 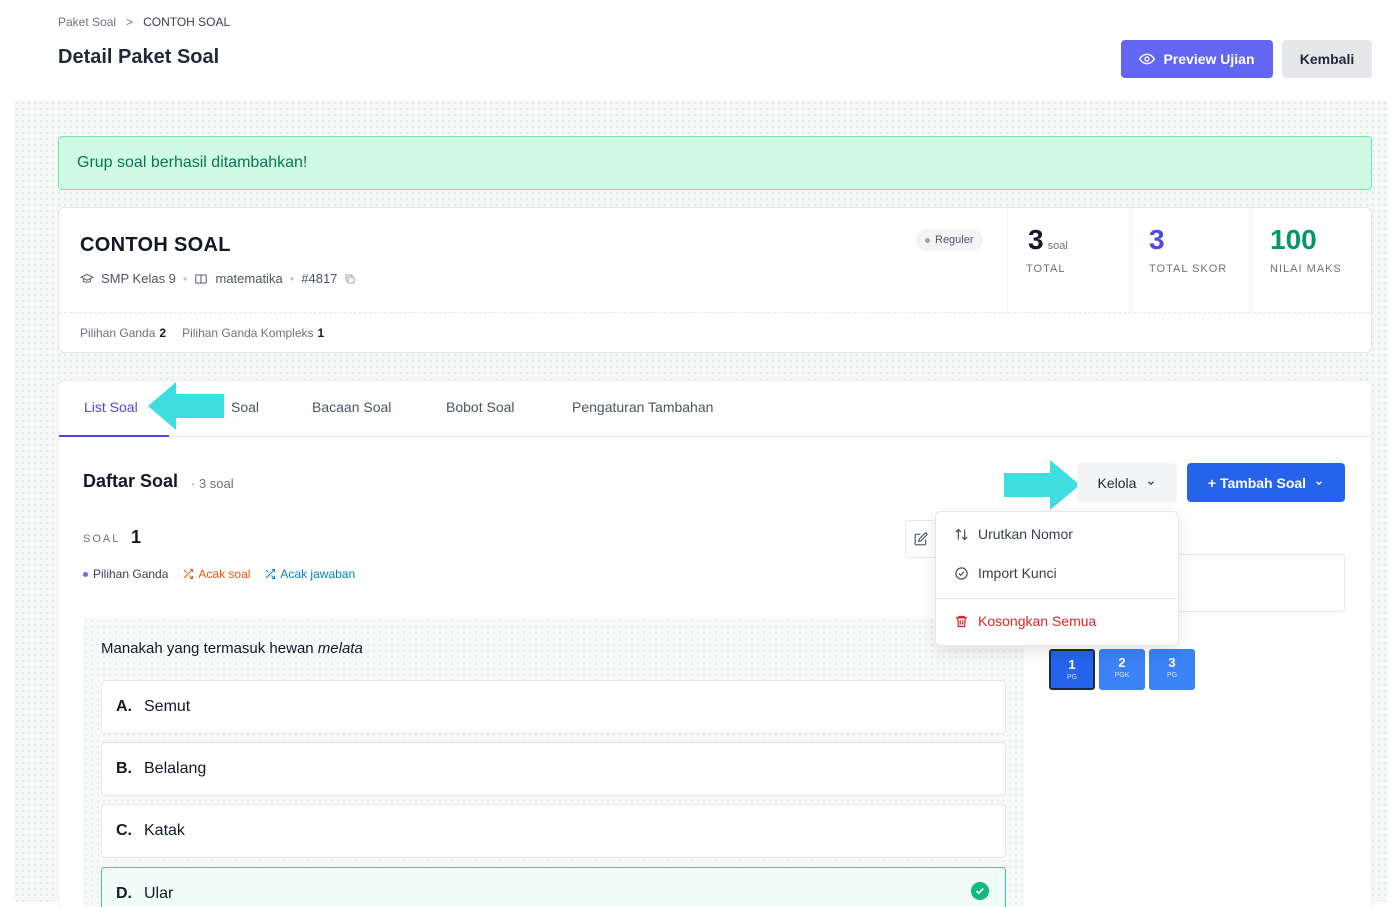 What do you see at coordinates (124, 706) in the screenshot?
I see `option-letter: A.` at bounding box center [124, 706].